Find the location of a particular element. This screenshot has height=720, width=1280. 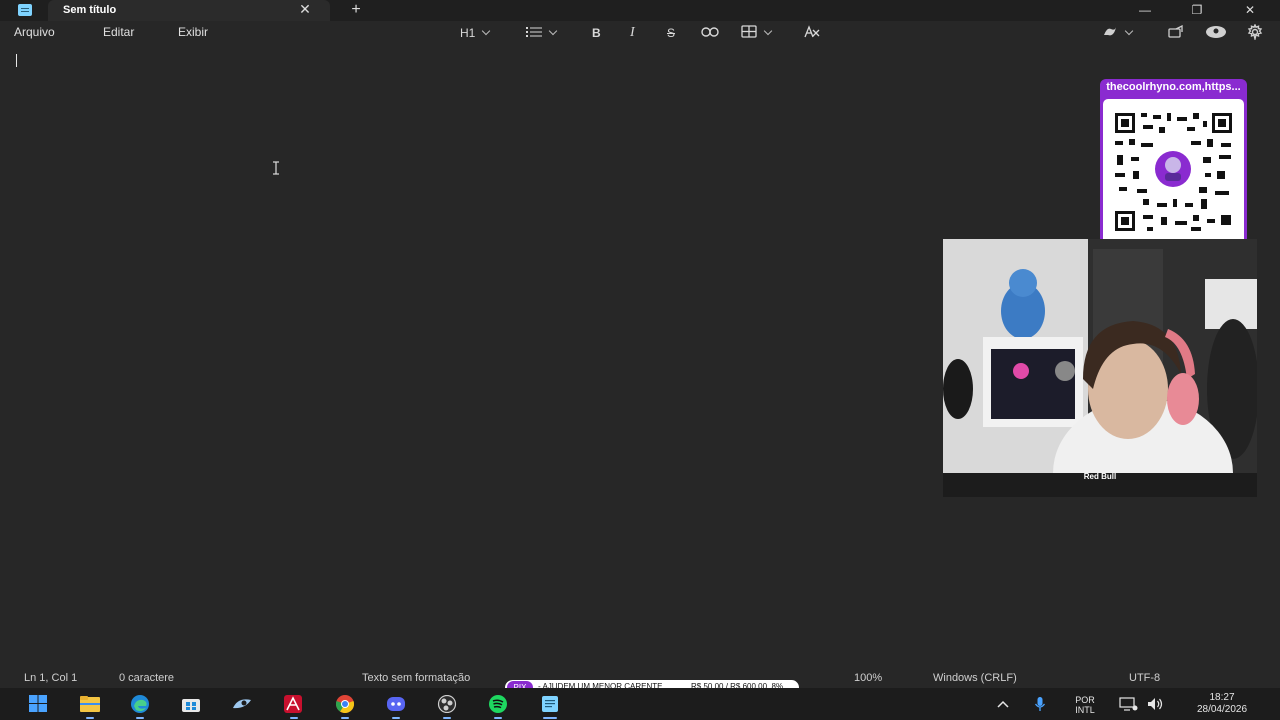

clear-formatting-button is located at coordinates (812, 33).